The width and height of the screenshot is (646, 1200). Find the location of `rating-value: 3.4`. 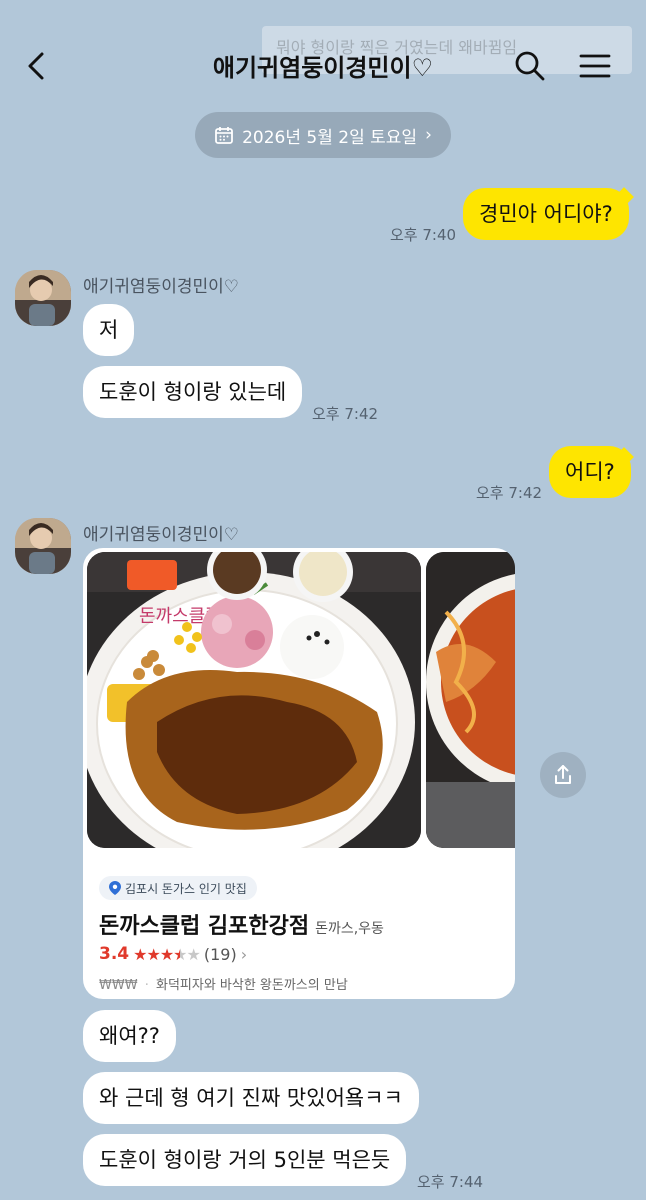

rating-value: 3.4 is located at coordinates (114, 954).